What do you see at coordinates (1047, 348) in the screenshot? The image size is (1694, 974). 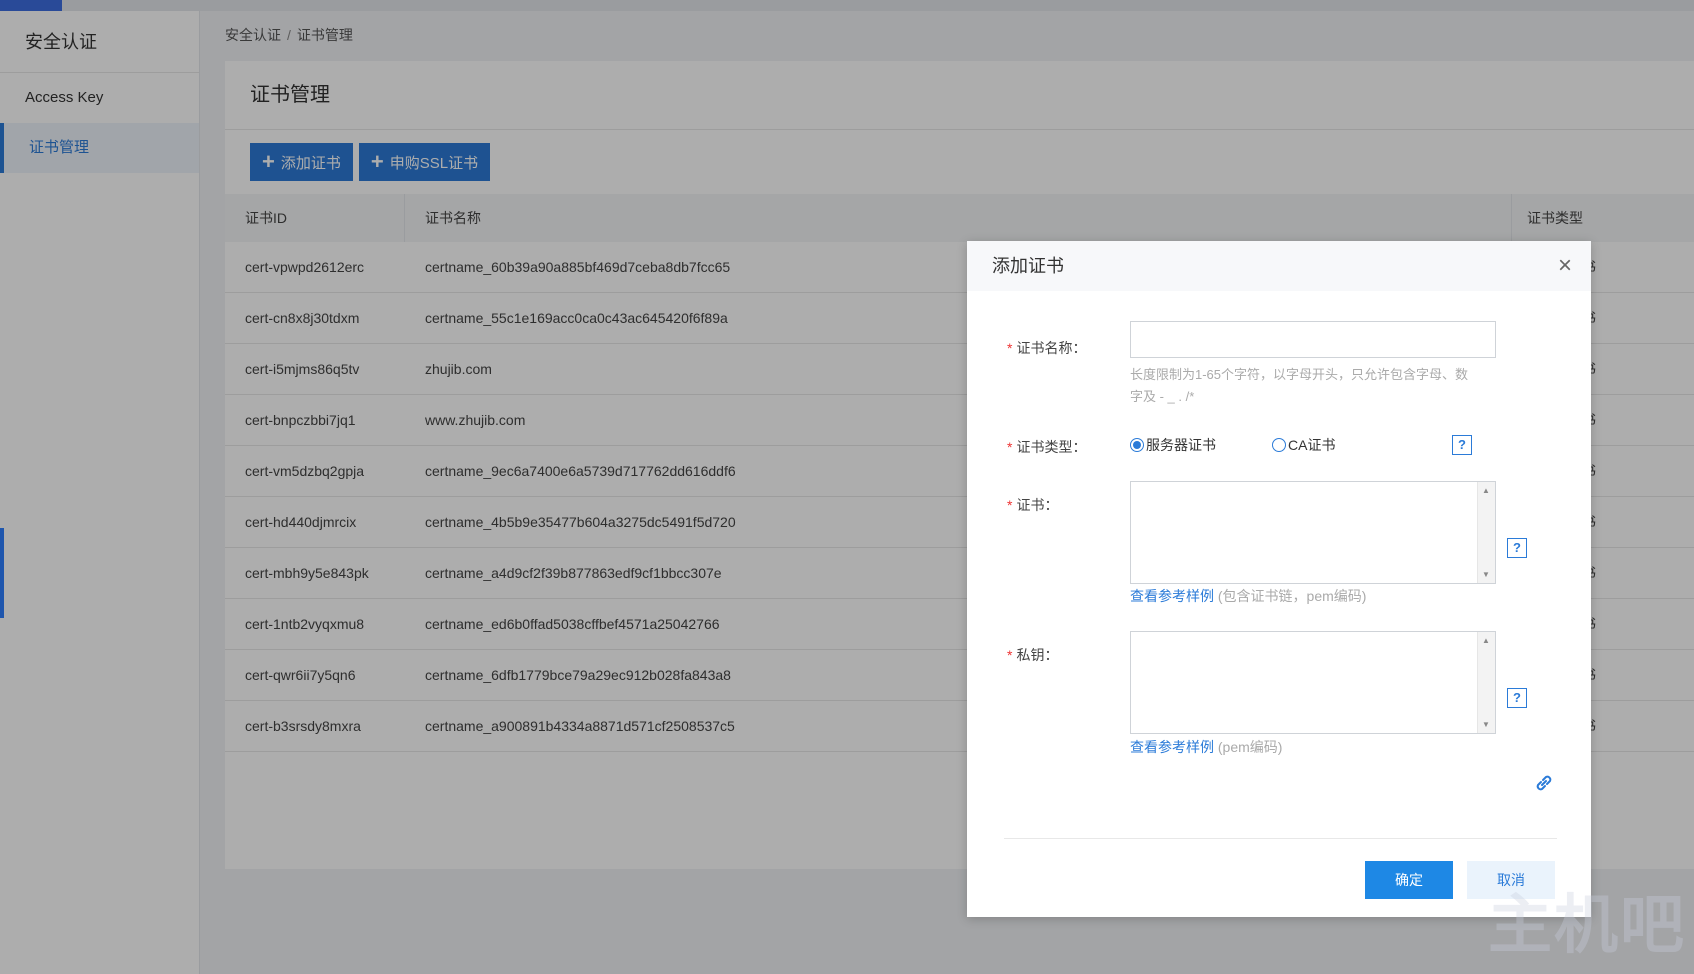 I see `cert-name-label: * 证书名称：` at bounding box center [1047, 348].